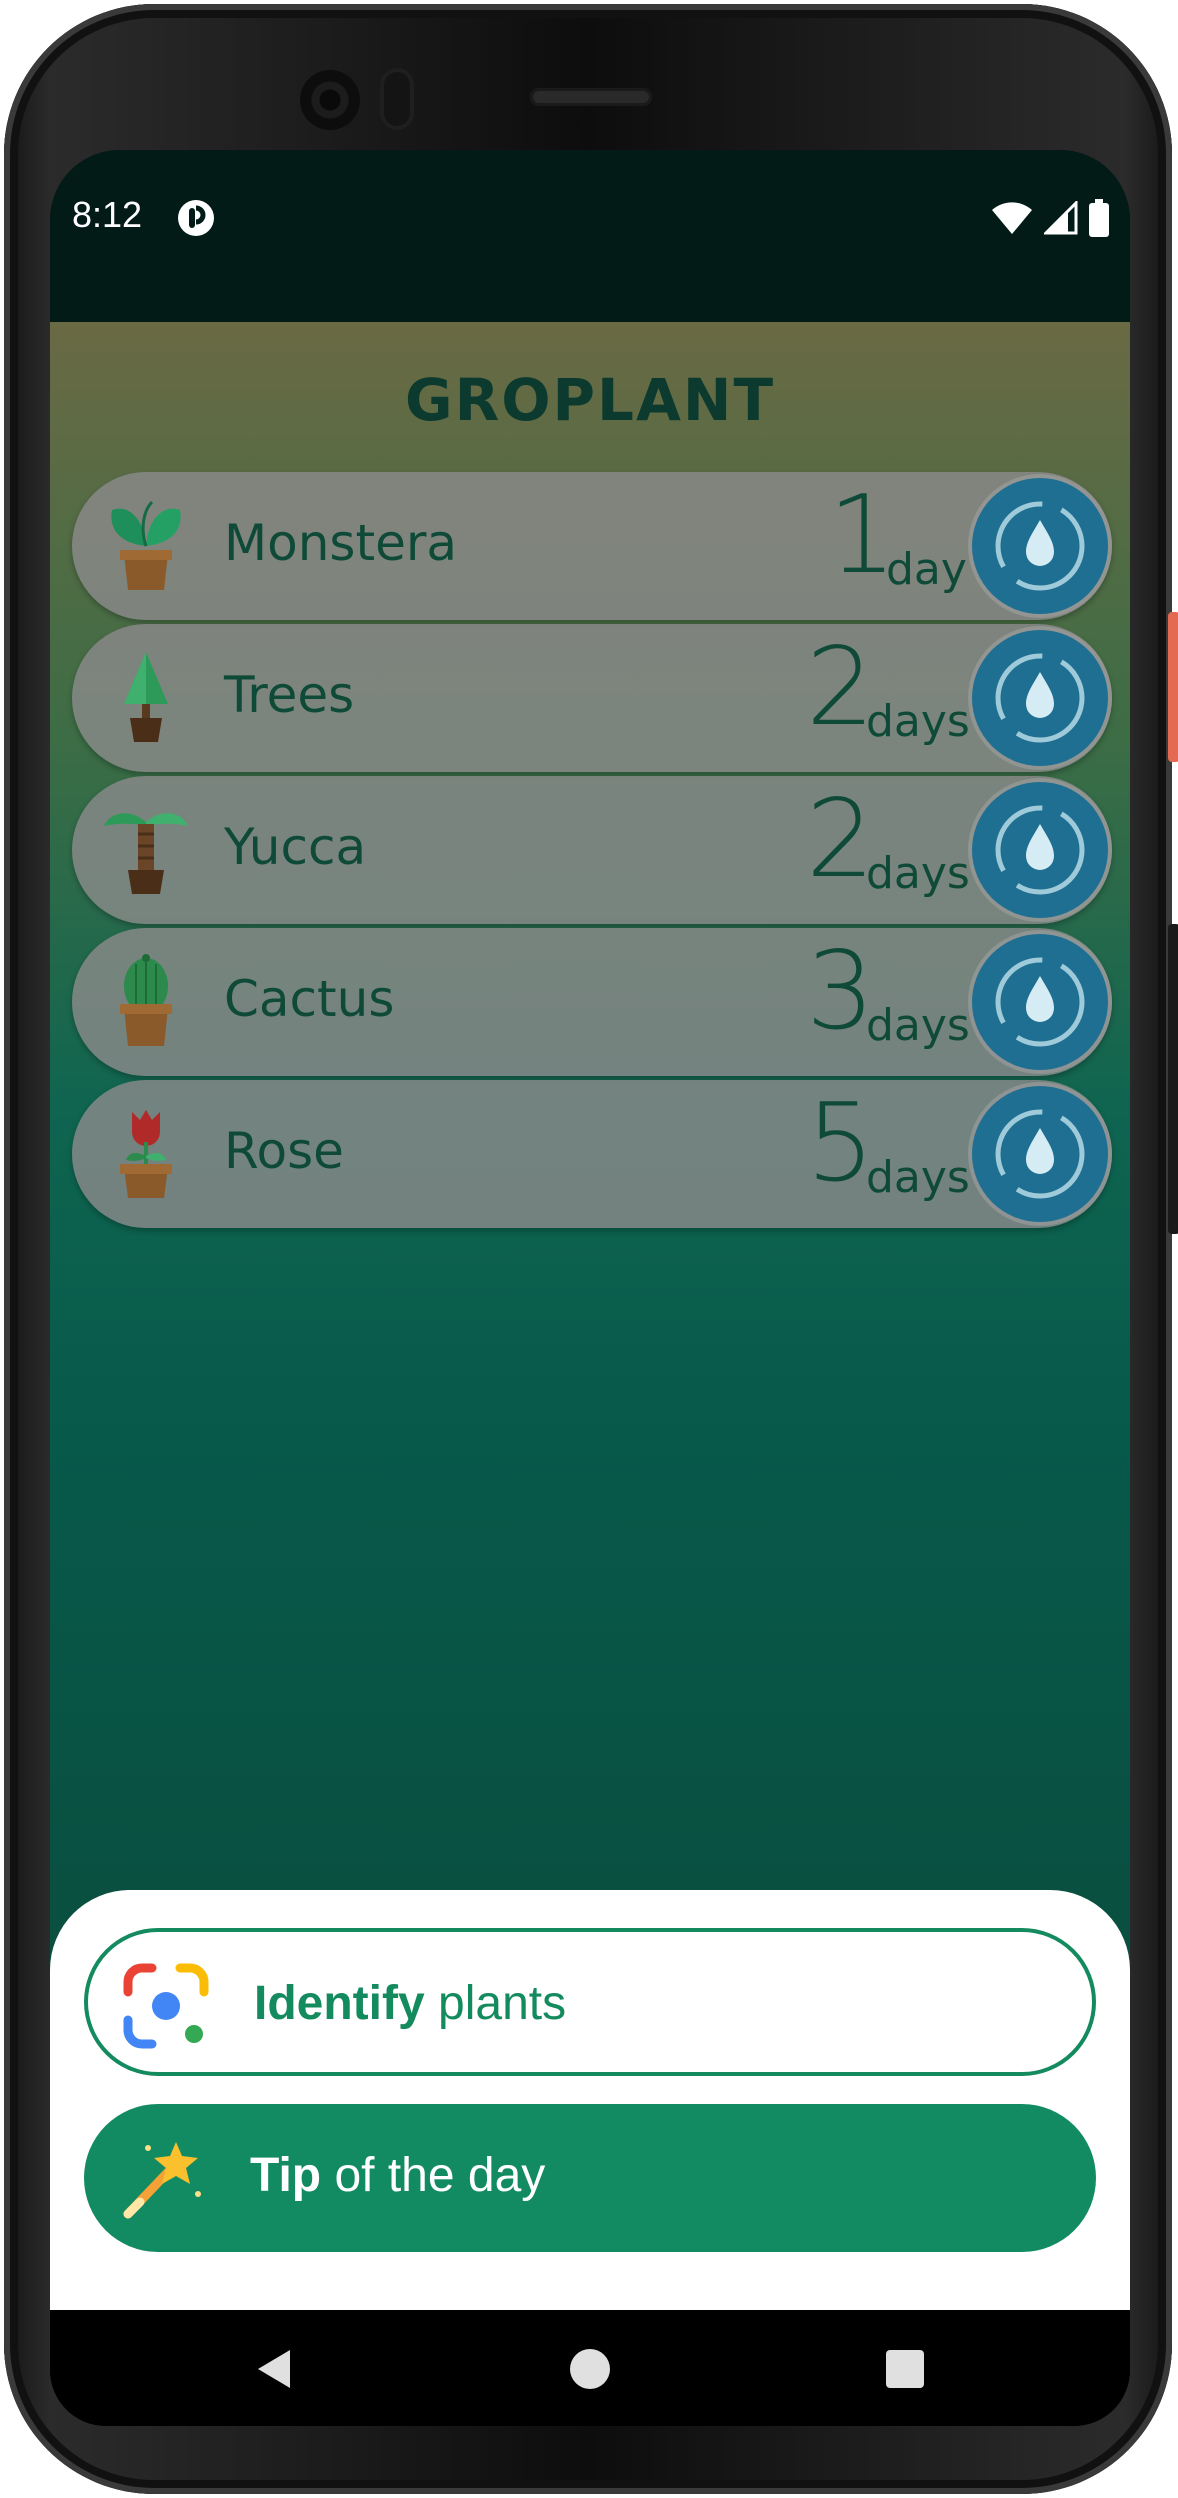 The height and width of the screenshot is (2498, 1178). Describe the element at coordinates (905, 2369) in the screenshot. I see `recents-icon` at that location.